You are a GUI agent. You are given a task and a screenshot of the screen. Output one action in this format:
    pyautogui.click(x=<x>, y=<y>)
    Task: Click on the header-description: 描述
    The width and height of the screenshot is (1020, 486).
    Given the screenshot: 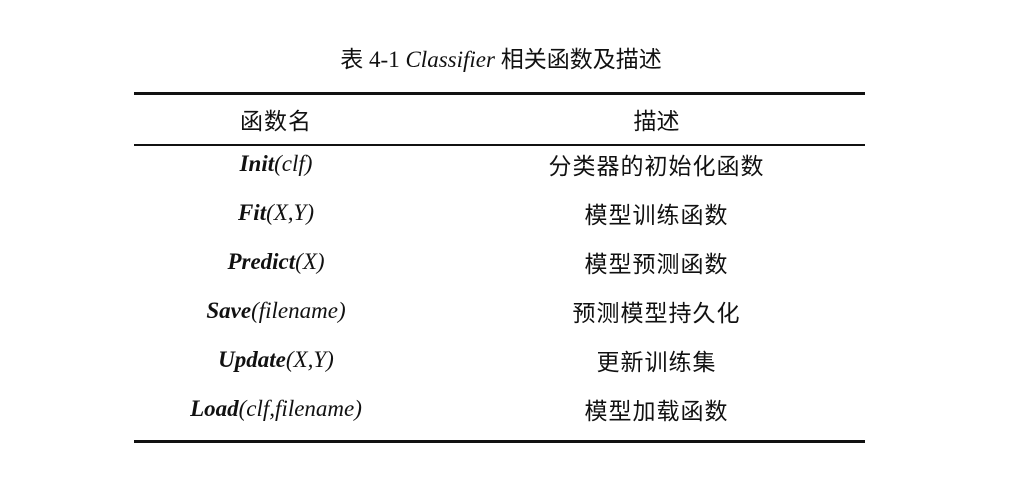 What is the action you would take?
    pyautogui.click(x=656, y=121)
    